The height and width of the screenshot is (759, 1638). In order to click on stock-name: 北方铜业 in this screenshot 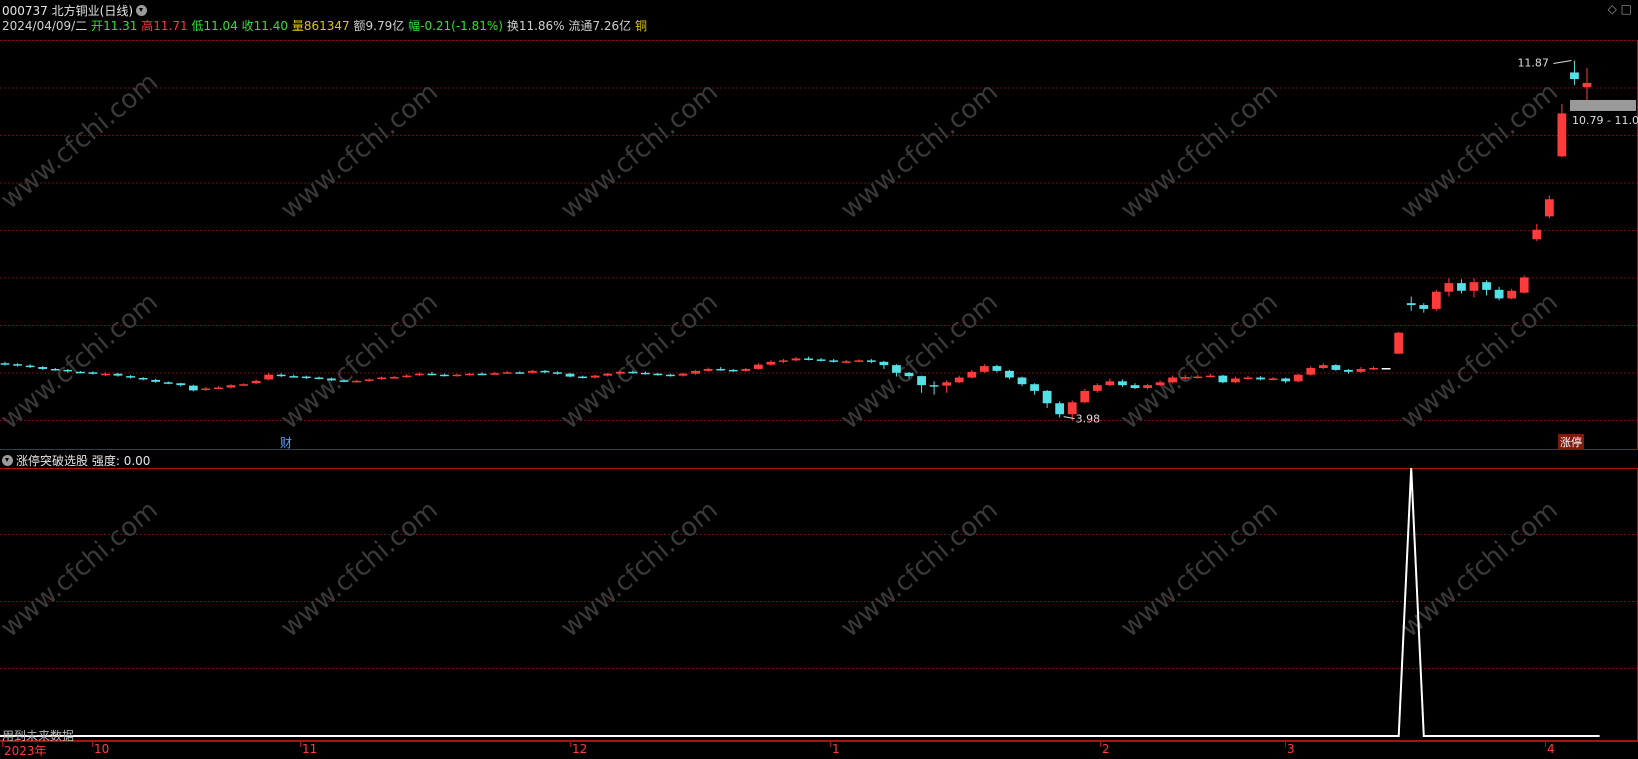, I will do `click(75, 11)`.